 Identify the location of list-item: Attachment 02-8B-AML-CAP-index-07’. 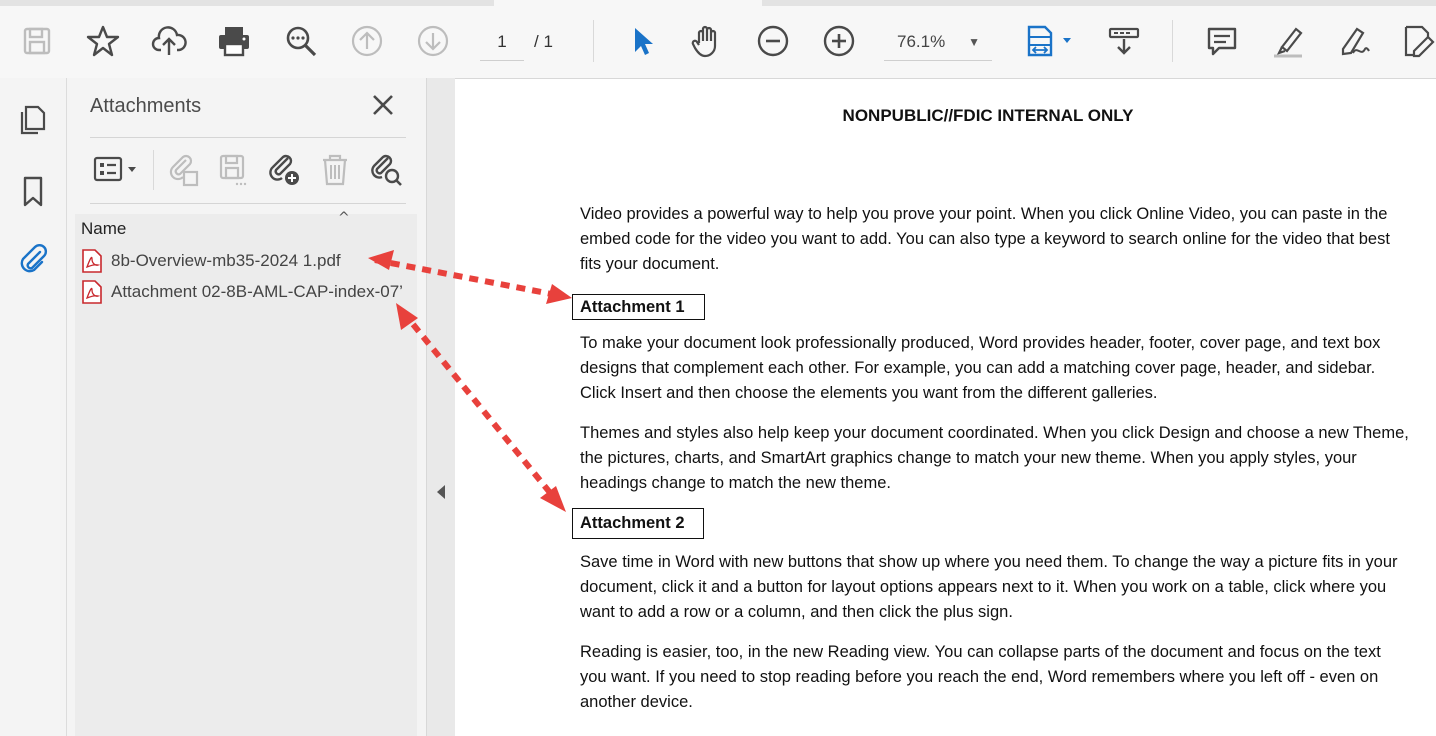
(249, 292).